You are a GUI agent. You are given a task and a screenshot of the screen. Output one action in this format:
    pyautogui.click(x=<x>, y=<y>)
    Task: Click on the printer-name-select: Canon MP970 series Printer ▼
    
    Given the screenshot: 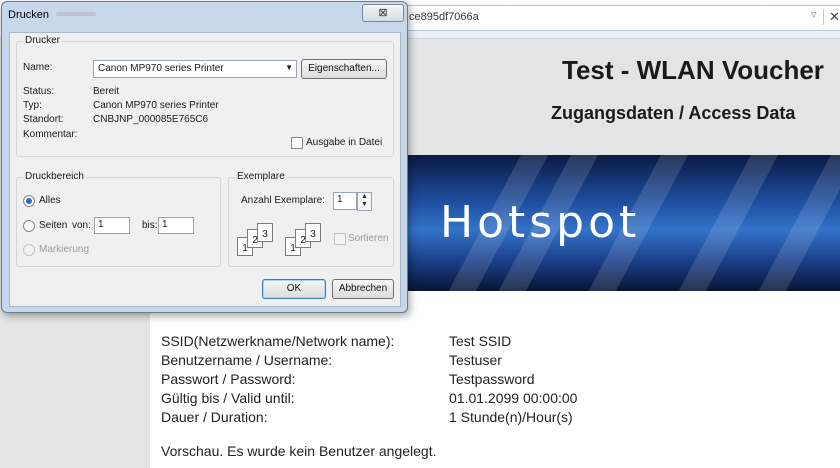 What is the action you would take?
    pyautogui.click(x=195, y=69)
    